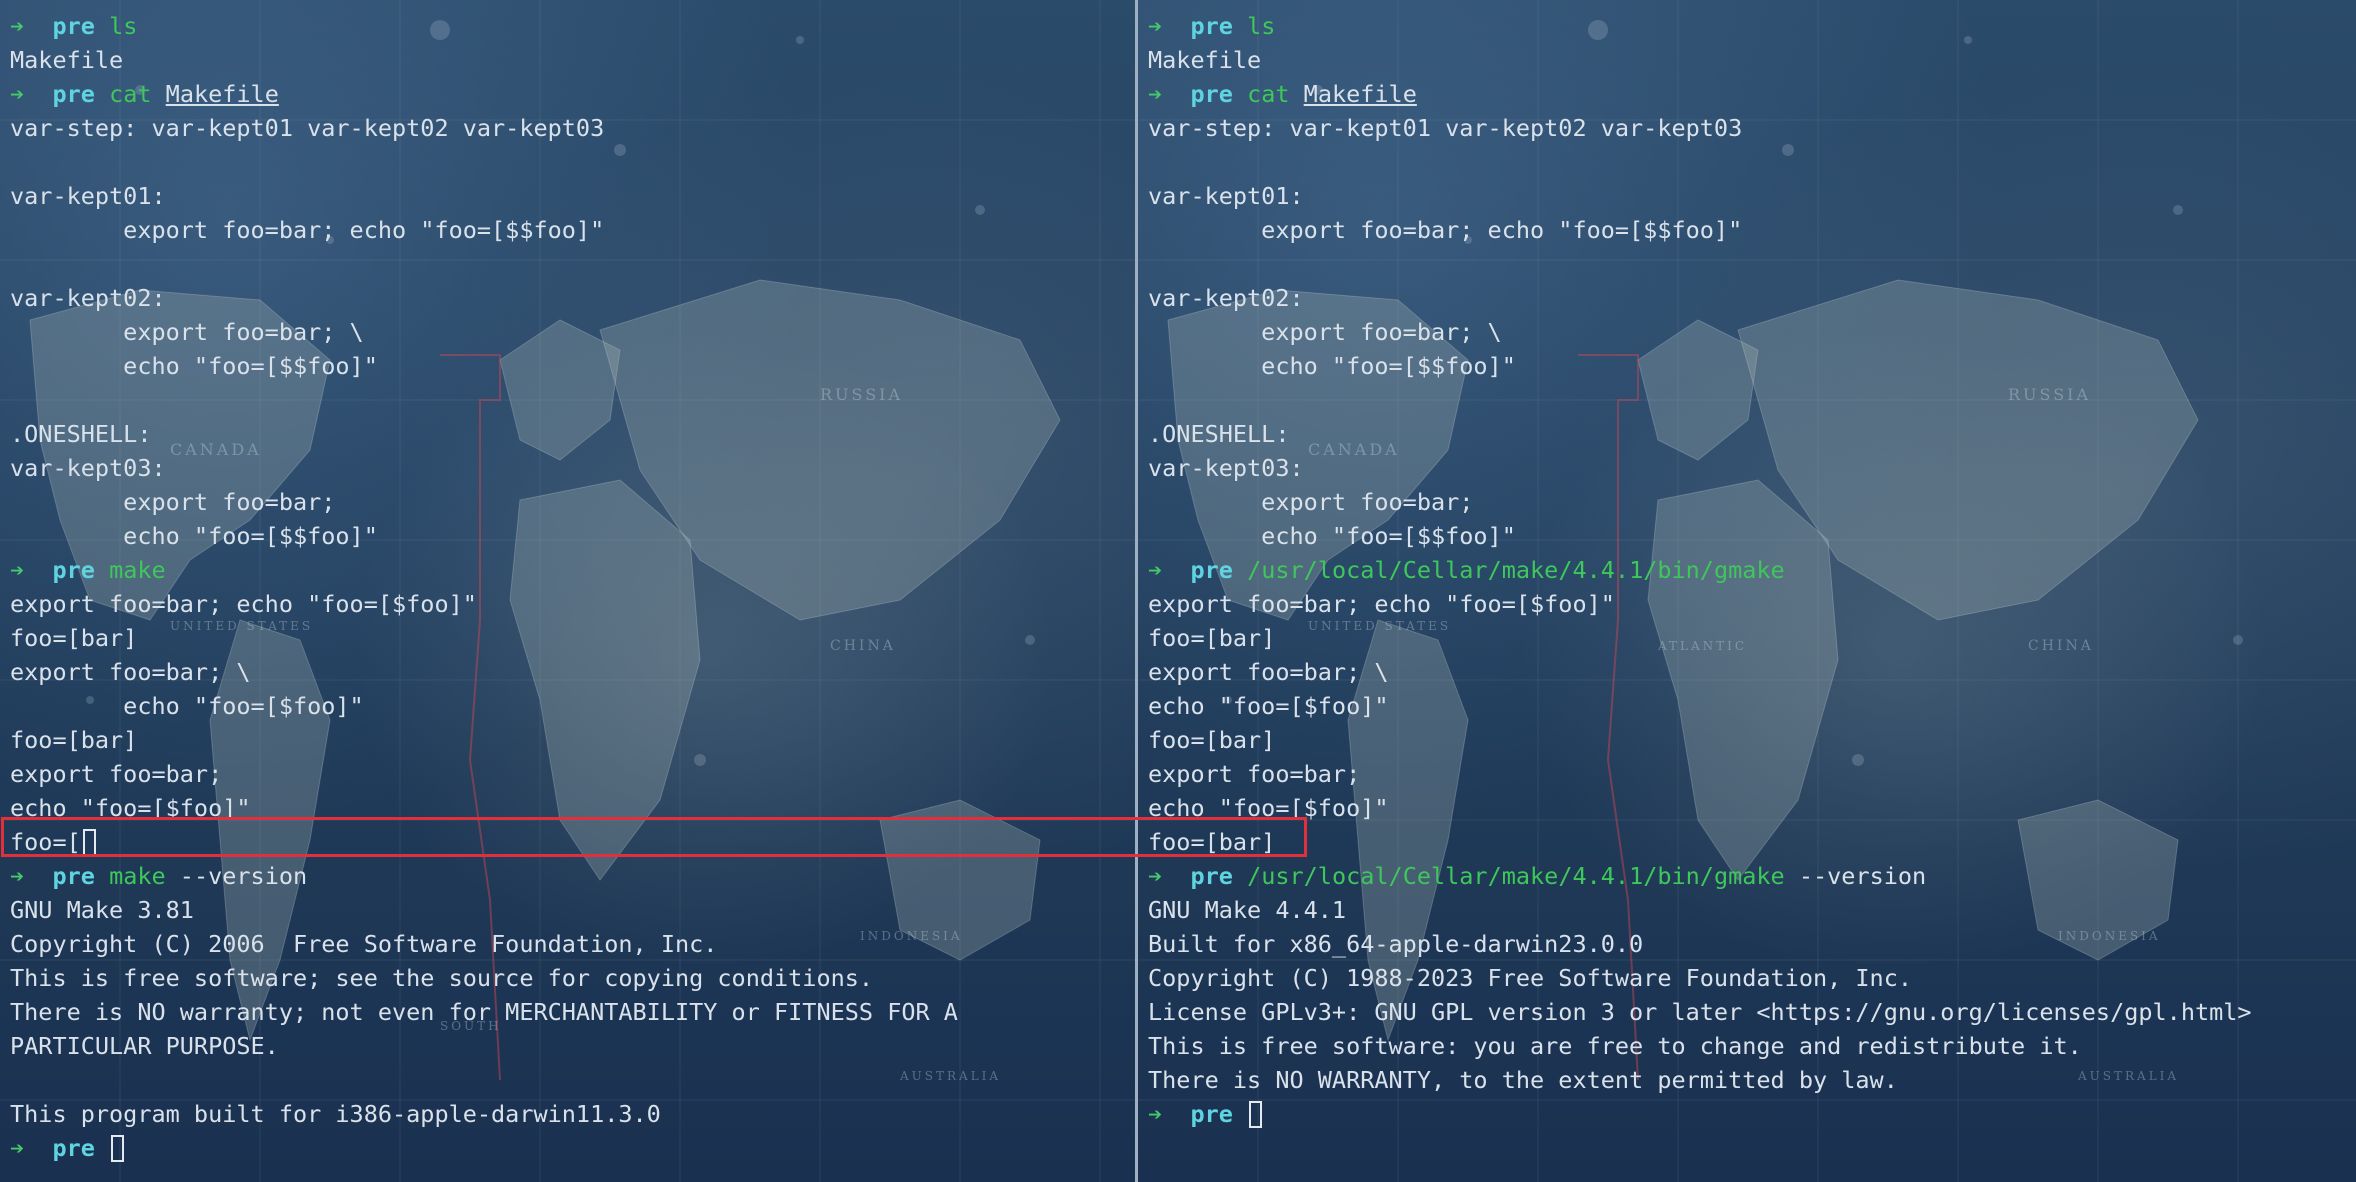 The width and height of the screenshot is (2356, 1182). What do you see at coordinates (236, 876) in the screenshot?
I see `command-arguments: --version` at bounding box center [236, 876].